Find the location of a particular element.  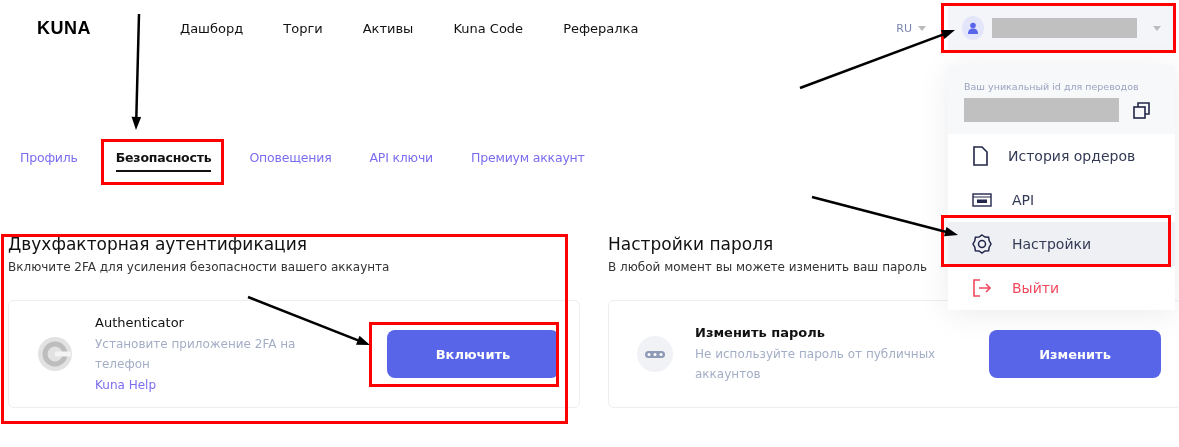

tab: Премиум аккаунт is located at coordinates (528, 161).